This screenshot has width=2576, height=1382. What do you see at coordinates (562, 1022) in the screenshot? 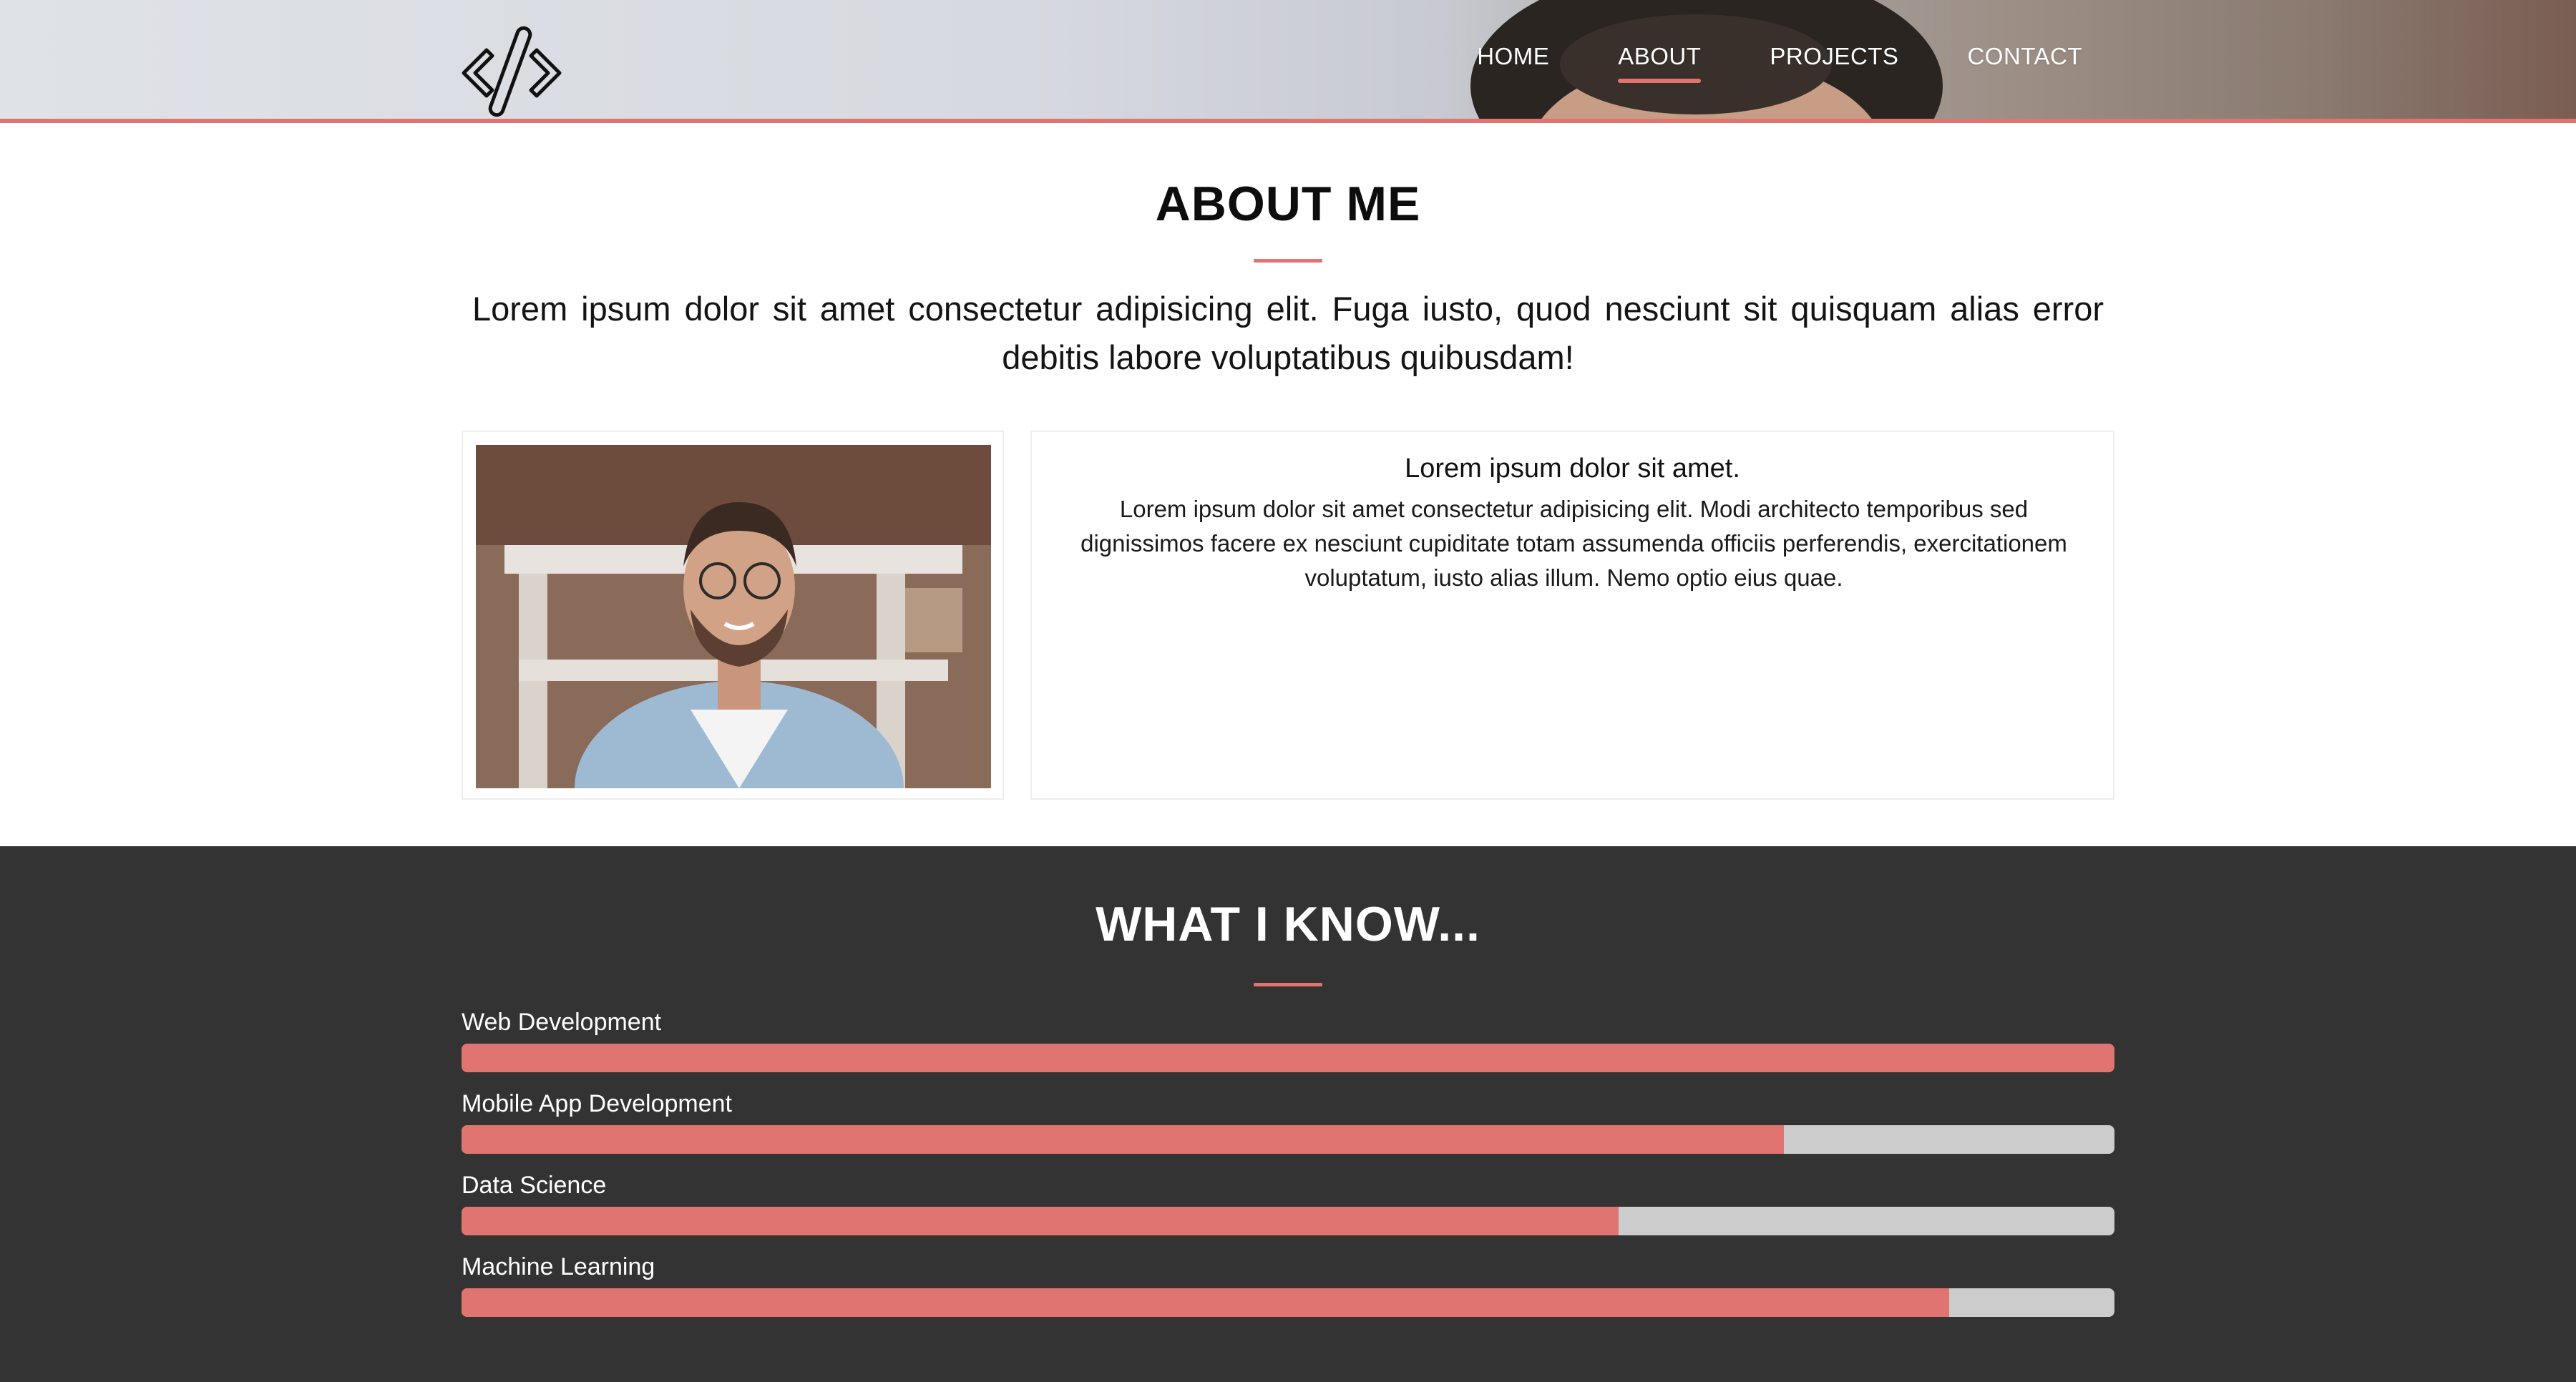
I see `skill-label: Web Development` at bounding box center [562, 1022].